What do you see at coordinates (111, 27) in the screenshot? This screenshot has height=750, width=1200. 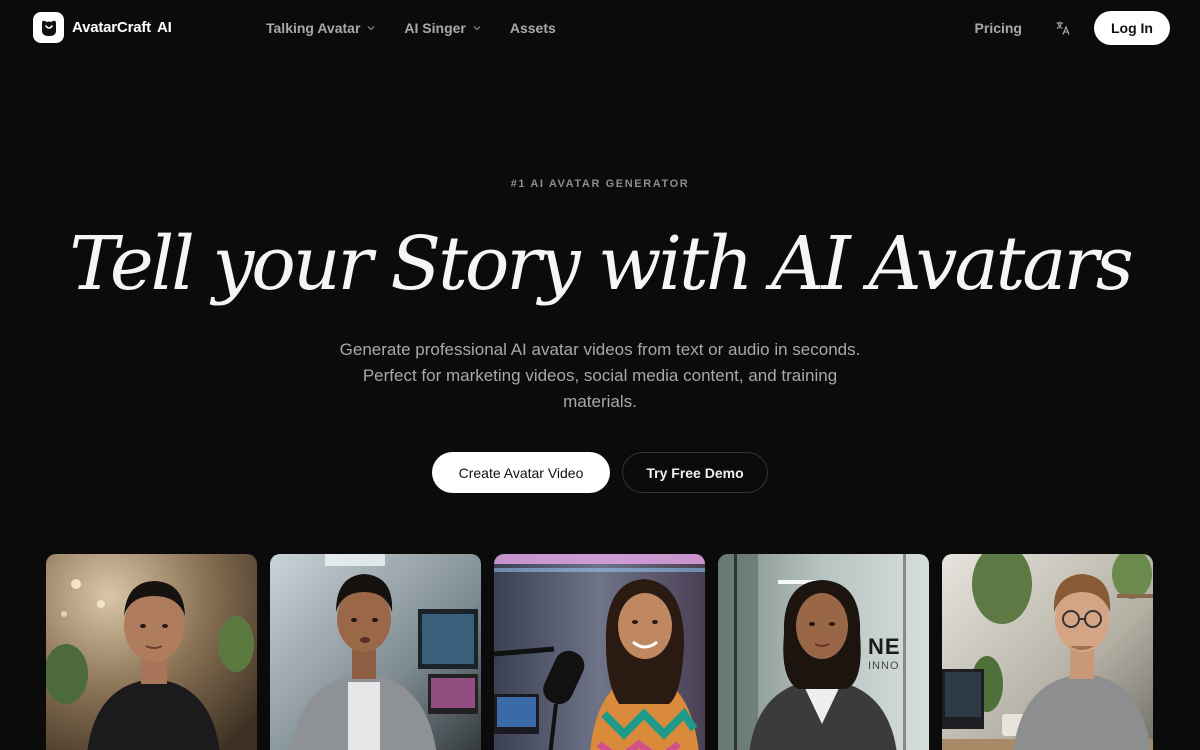 I see `brand-name-text: AvatarCraft` at bounding box center [111, 27].